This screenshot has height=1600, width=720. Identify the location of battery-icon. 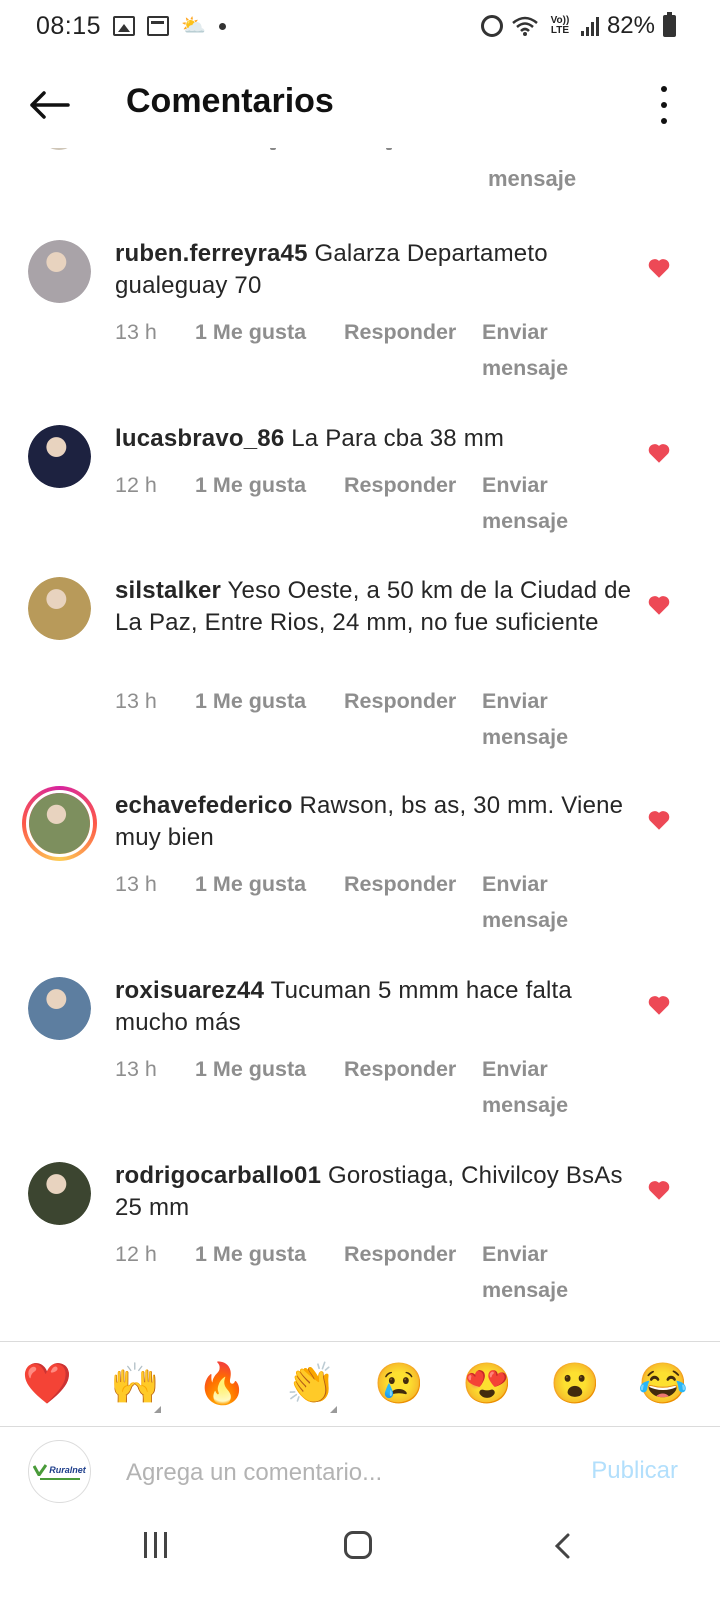
(669, 24).